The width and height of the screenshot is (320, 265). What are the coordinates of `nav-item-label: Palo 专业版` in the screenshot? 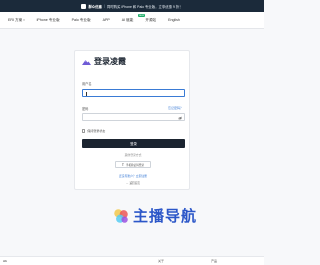 It's located at (81, 19).